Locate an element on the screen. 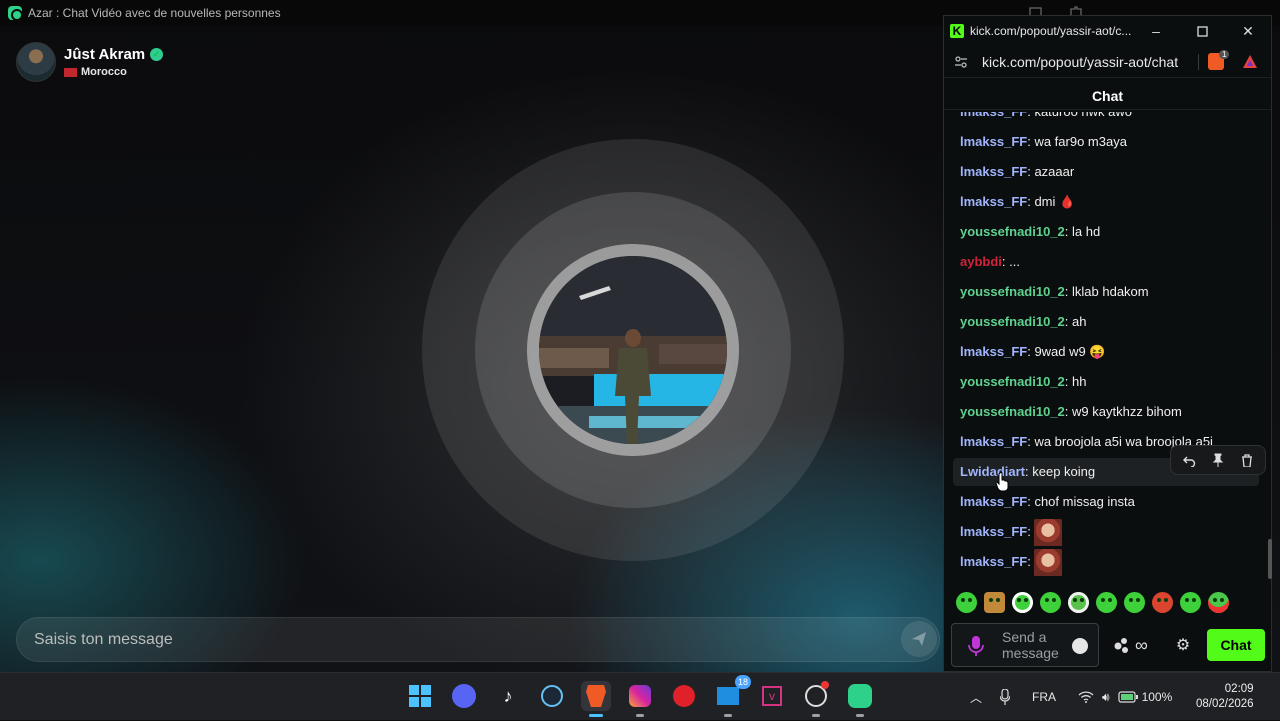 This screenshot has height=721, width=1280. kick-address-bar: kick.com/popout/yassir-aot/chat 1 is located at coordinates (1107, 62).